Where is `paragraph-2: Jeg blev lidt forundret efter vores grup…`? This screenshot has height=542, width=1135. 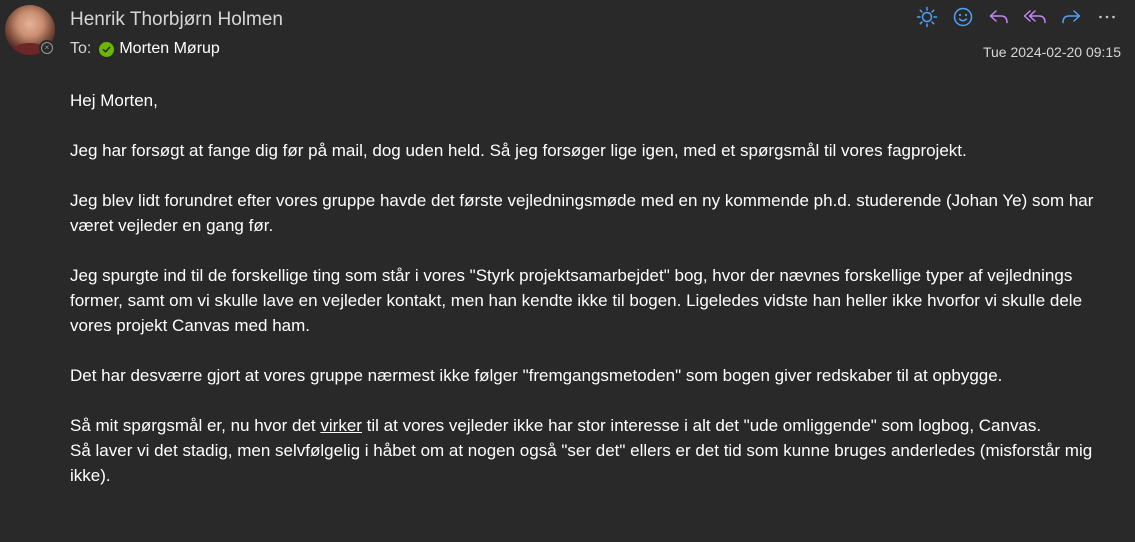 paragraph-2: Jeg blev lidt forundret efter vores grup… is located at coordinates (582, 213).